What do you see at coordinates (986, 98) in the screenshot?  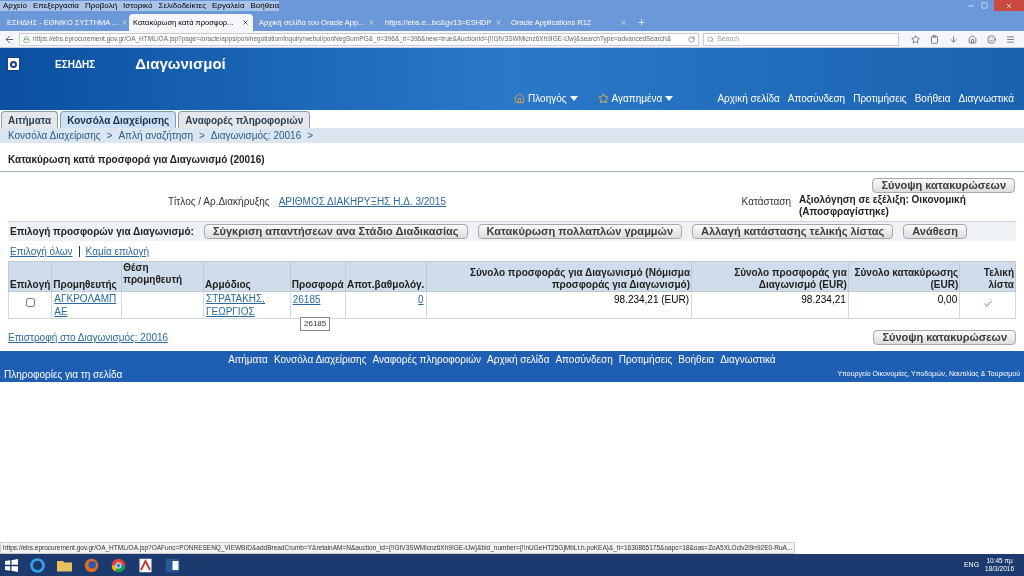 I see `global-link: Διαγνωστικά` at bounding box center [986, 98].